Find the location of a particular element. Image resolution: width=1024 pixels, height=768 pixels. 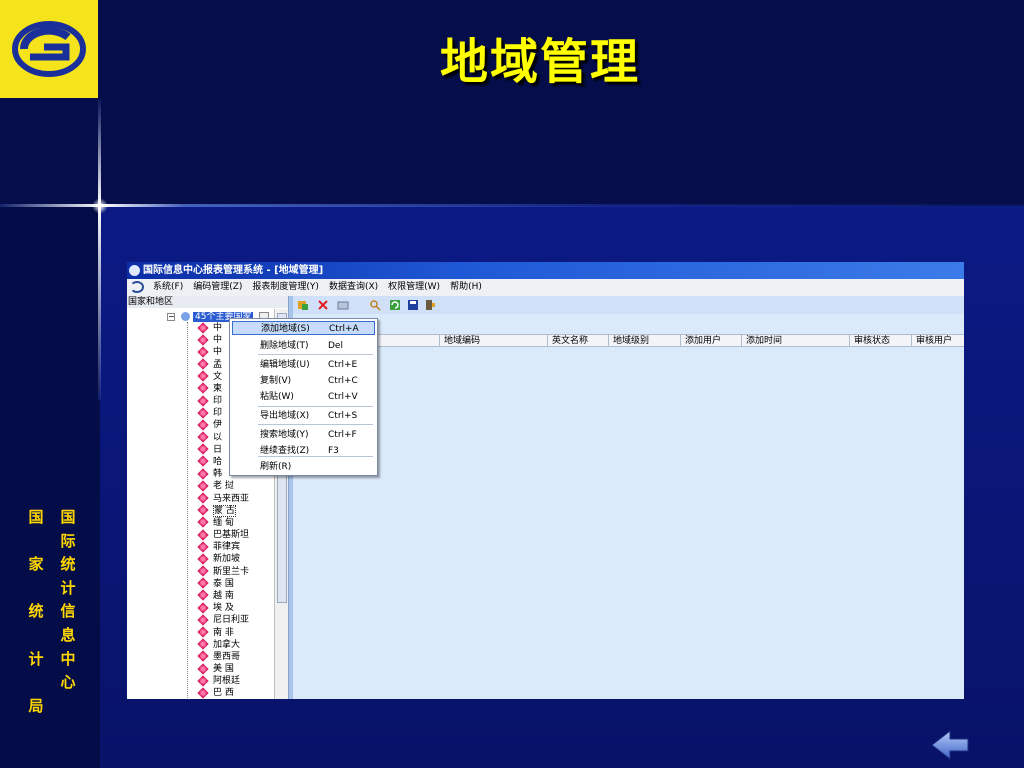

tree-item-label: 日 is located at coordinates (218, 449).